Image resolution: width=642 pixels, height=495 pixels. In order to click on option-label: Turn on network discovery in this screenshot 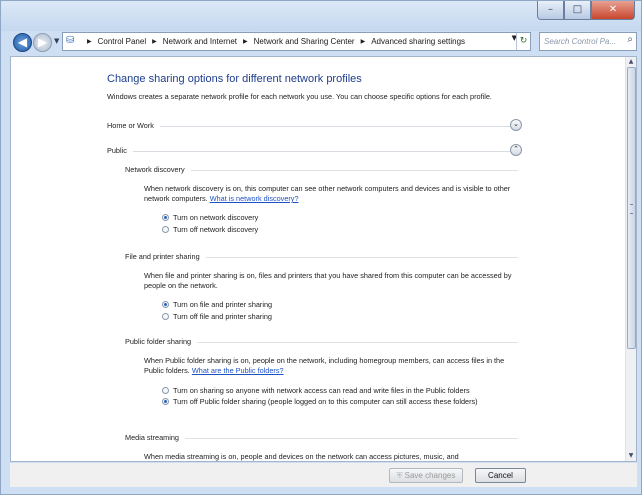, I will do `click(215, 218)`.